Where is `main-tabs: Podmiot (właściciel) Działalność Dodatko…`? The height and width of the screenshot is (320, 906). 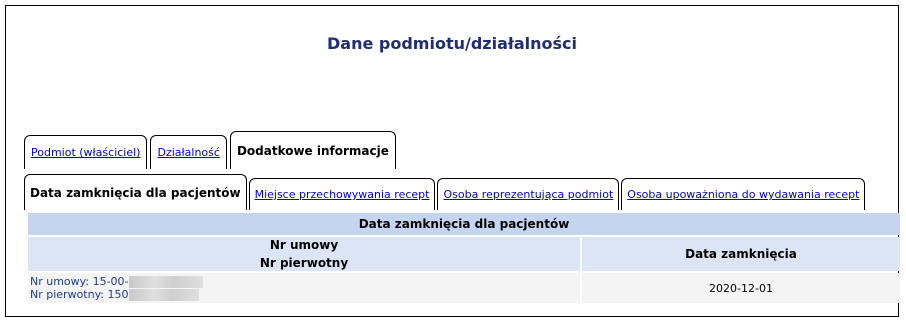 main-tabs: Podmiot (właściciel) Działalność Dodatko… is located at coordinates (211, 150).